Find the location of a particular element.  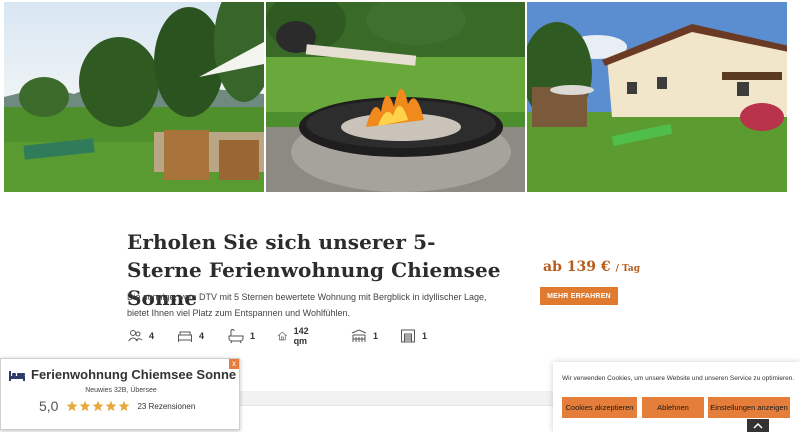

feature-beds: 4 is located at coordinates (190, 336).